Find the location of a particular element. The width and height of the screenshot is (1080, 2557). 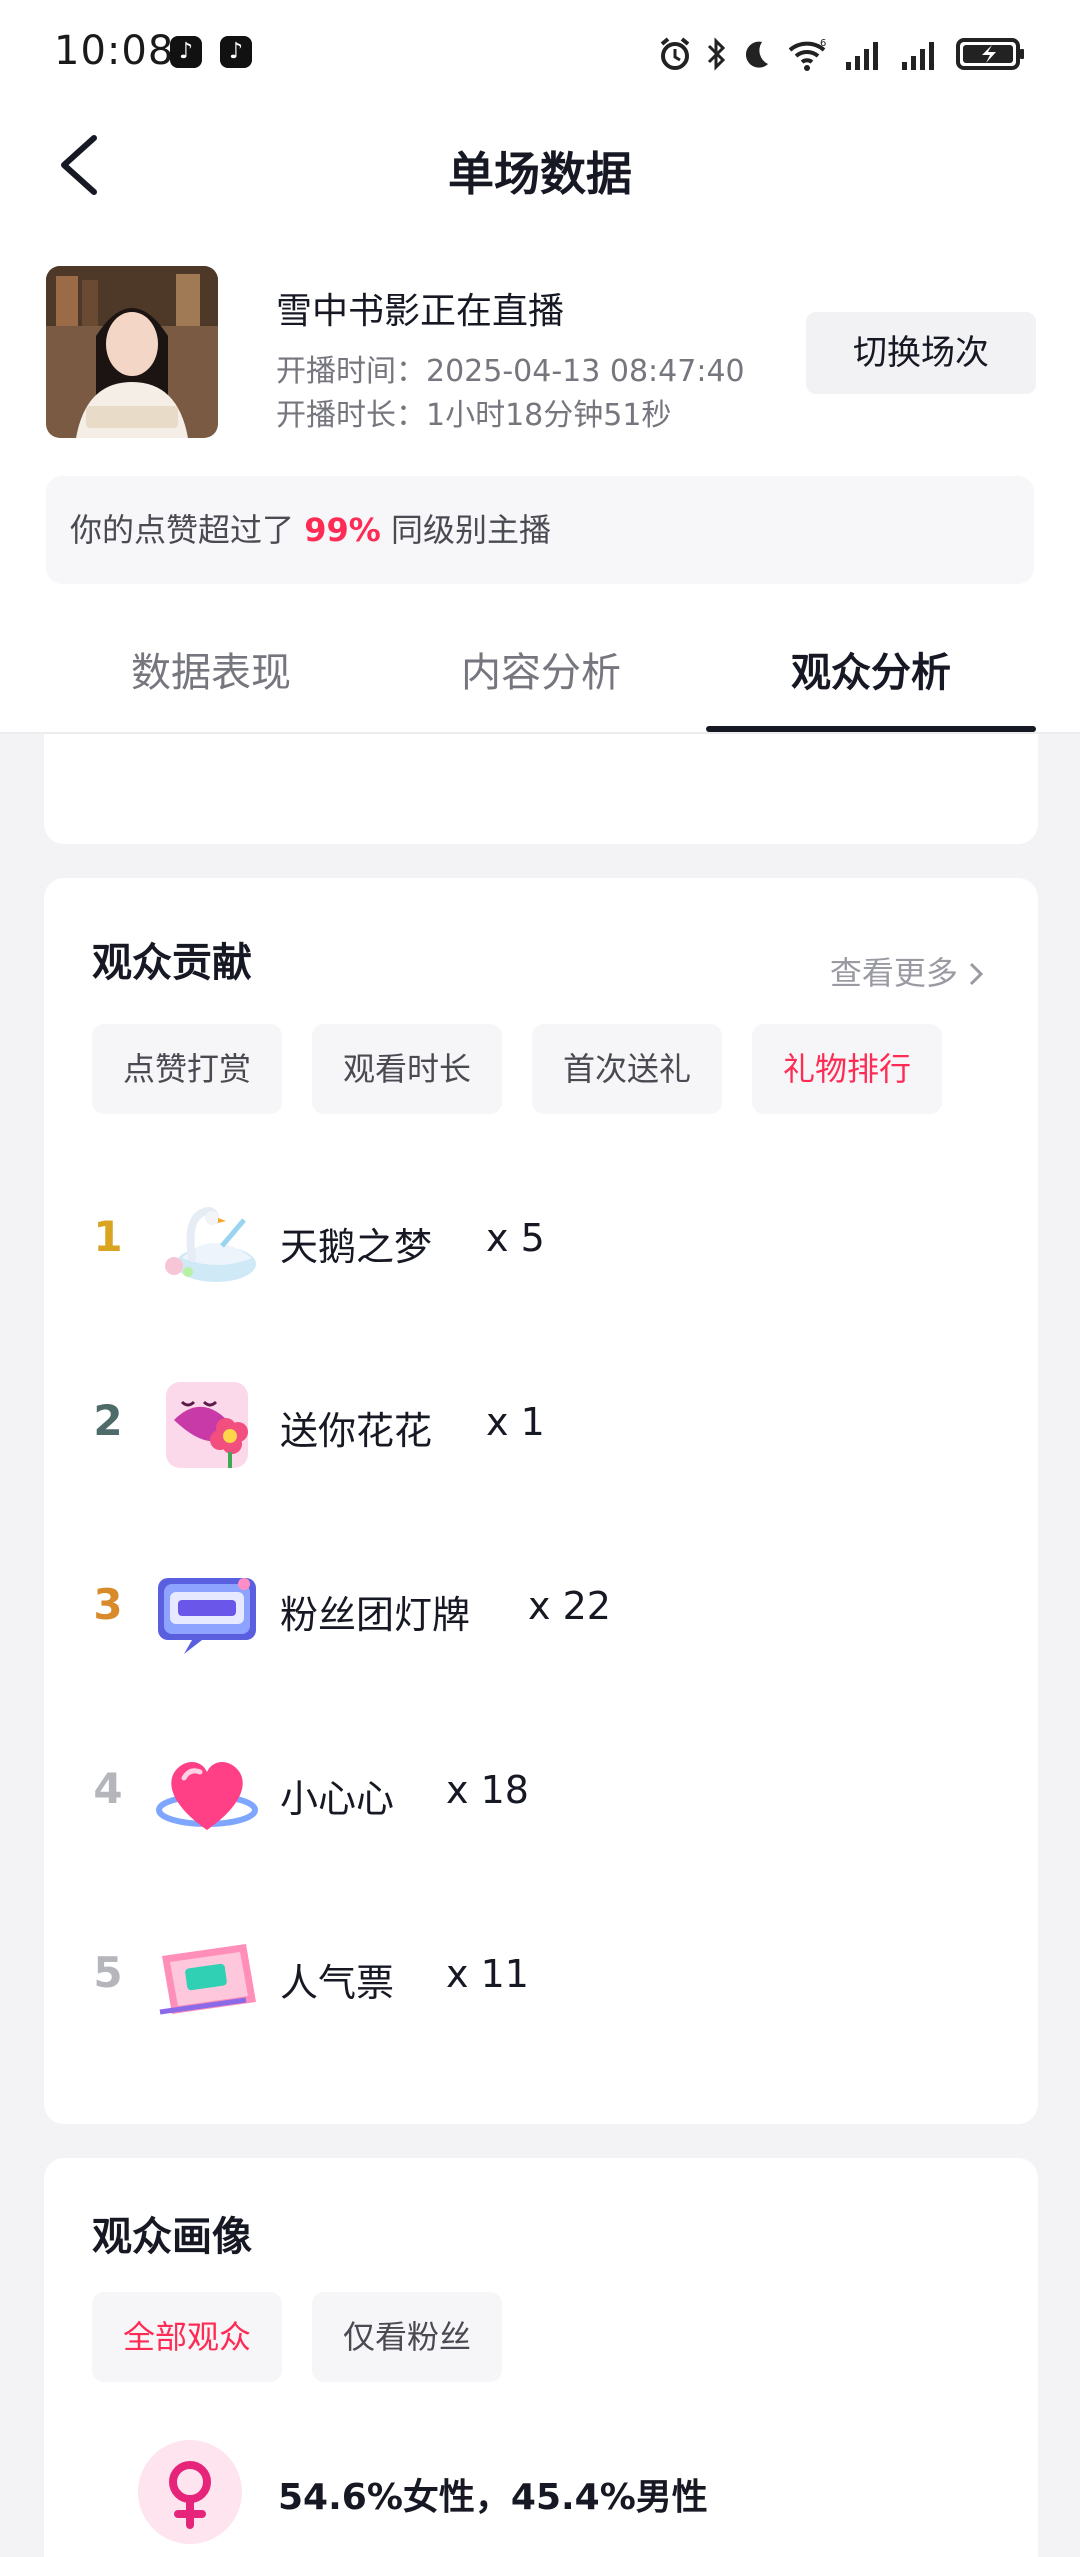

gift-count: x 11 is located at coordinates (487, 1974).